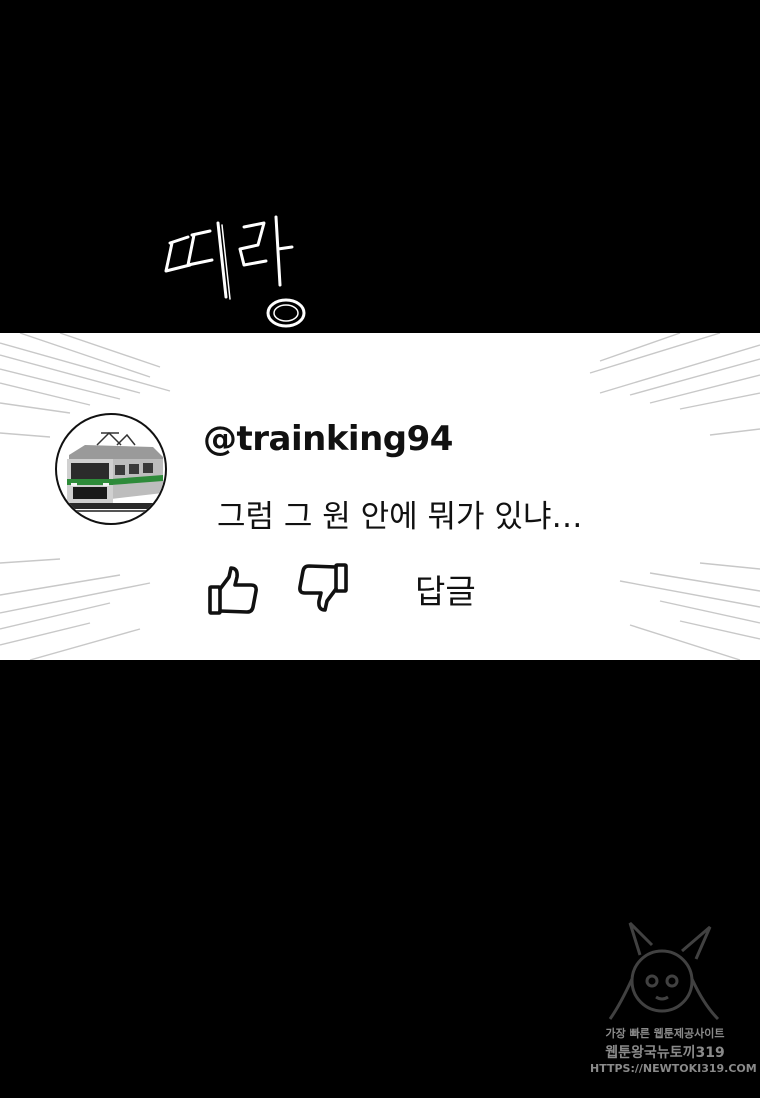  I want to click on thumbs-down-icon, so click(323, 587).